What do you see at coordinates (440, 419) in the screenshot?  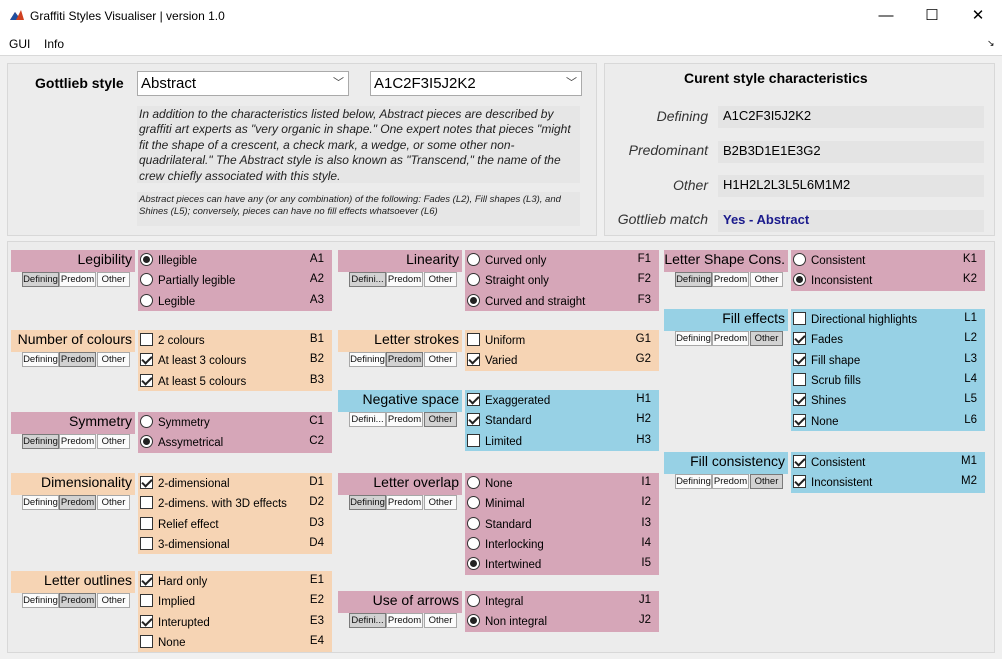 I see `toggle-other-negative-space: Other` at bounding box center [440, 419].